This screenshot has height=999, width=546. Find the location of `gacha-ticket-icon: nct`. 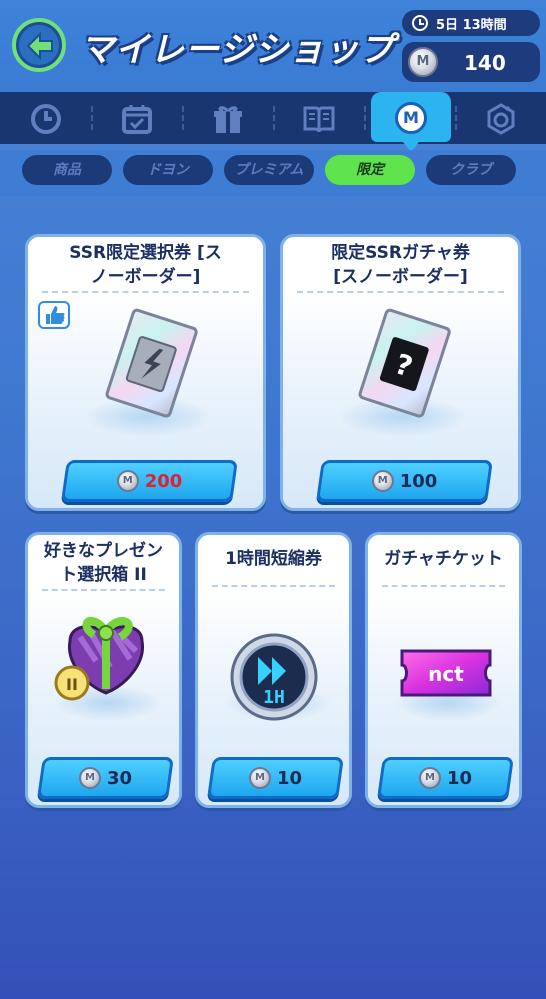

gacha-ticket-icon: nct is located at coordinates (446, 673).